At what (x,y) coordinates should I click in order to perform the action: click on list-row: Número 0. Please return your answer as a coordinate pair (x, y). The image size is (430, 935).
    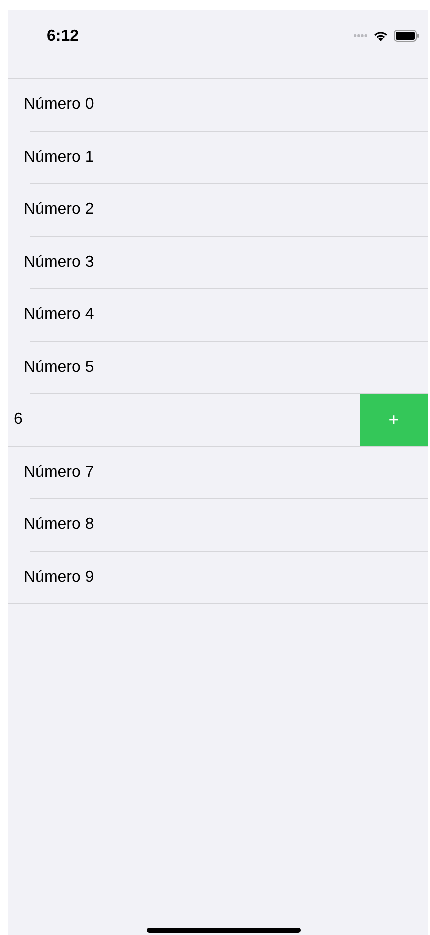
    Looking at the image, I should click on (218, 105).